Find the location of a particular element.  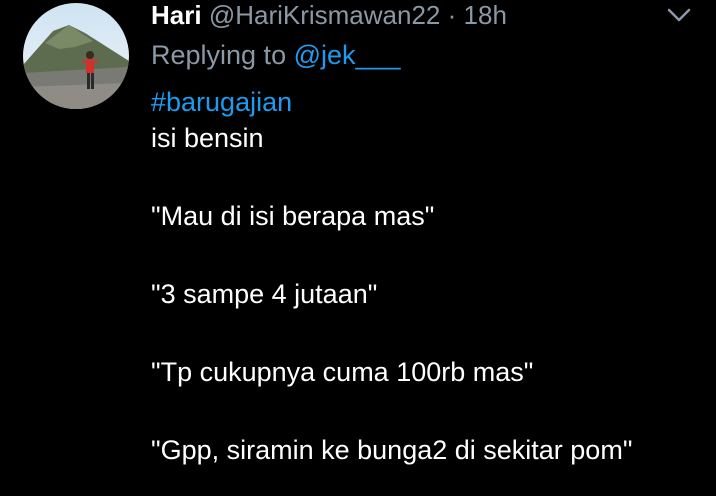

tweet-text-line: isi bensin is located at coordinates (207, 138).